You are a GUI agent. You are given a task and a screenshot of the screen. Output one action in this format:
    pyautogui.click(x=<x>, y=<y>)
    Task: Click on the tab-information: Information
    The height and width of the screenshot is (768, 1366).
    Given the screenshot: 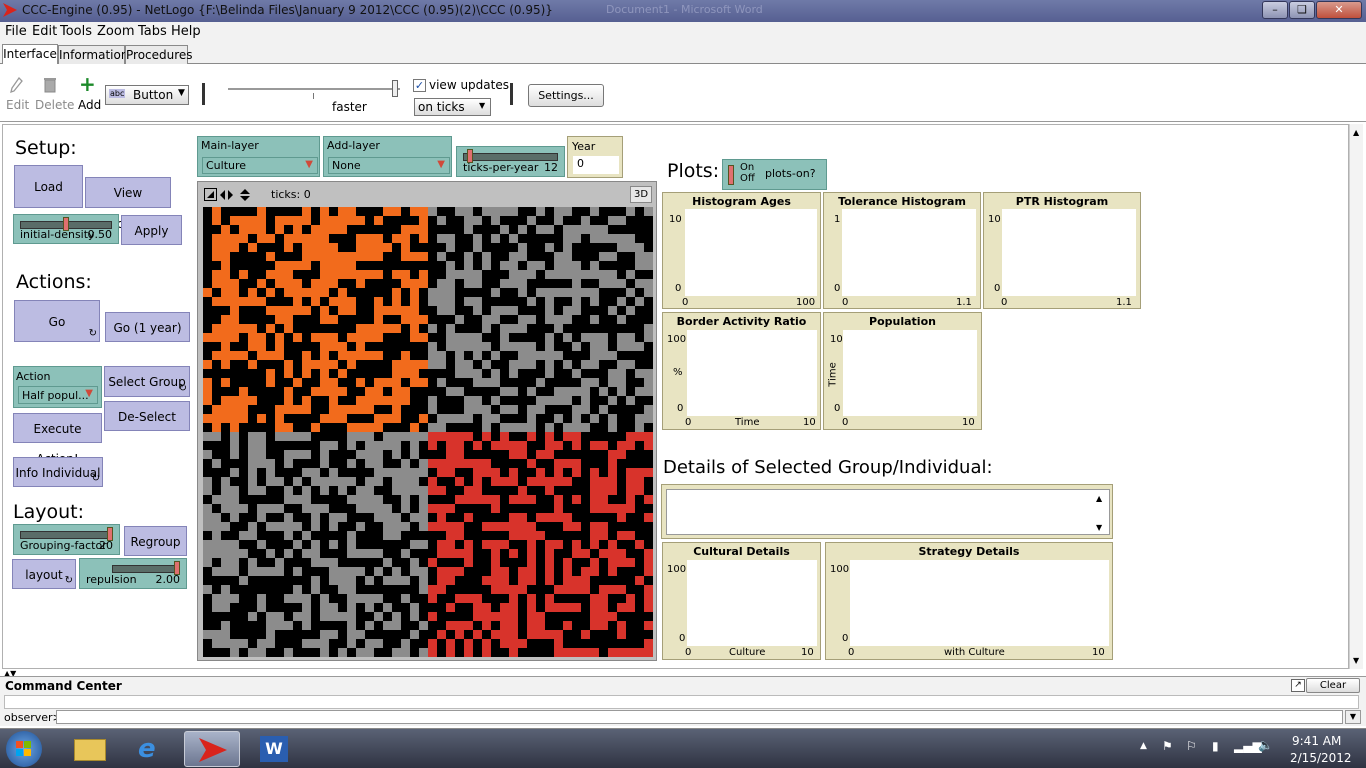 What is the action you would take?
    pyautogui.click(x=93, y=55)
    